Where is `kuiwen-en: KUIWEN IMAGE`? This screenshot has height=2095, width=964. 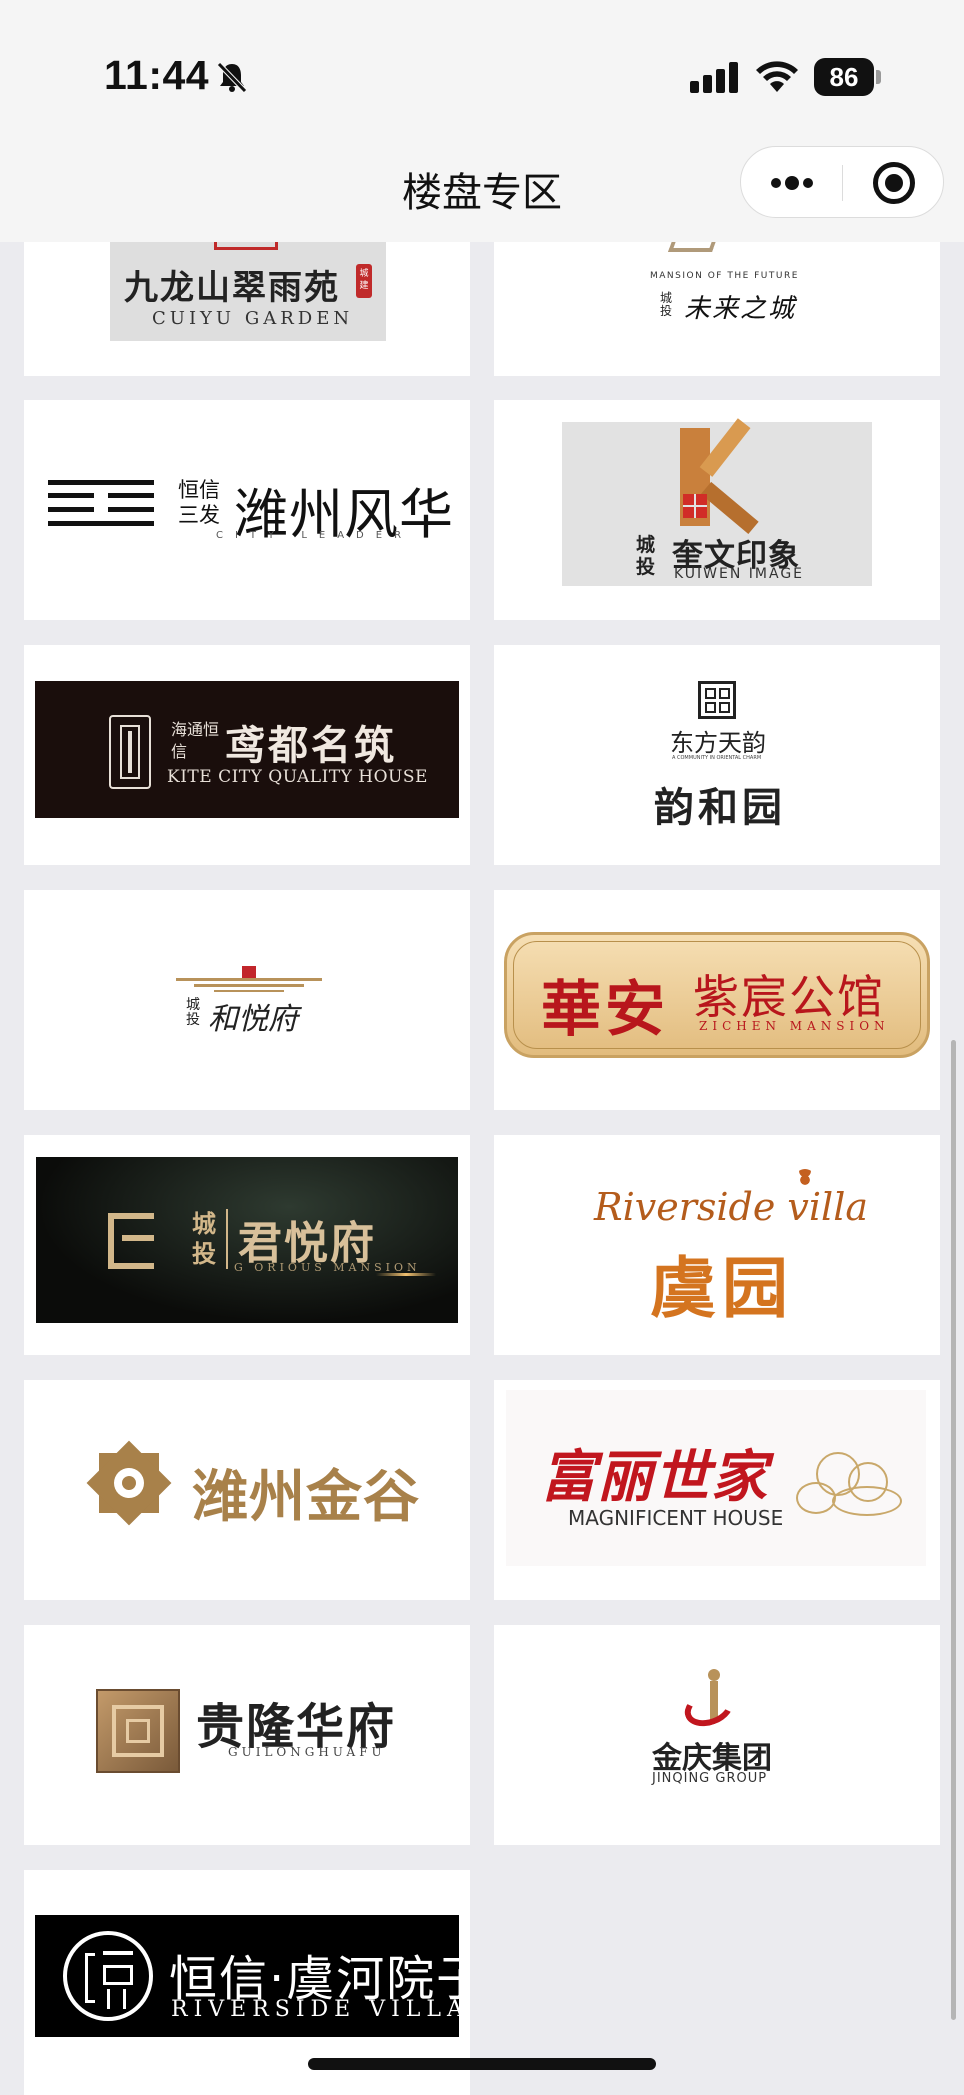
kuiwen-en: KUIWEN IMAGE is located at coordinates (739, 574).